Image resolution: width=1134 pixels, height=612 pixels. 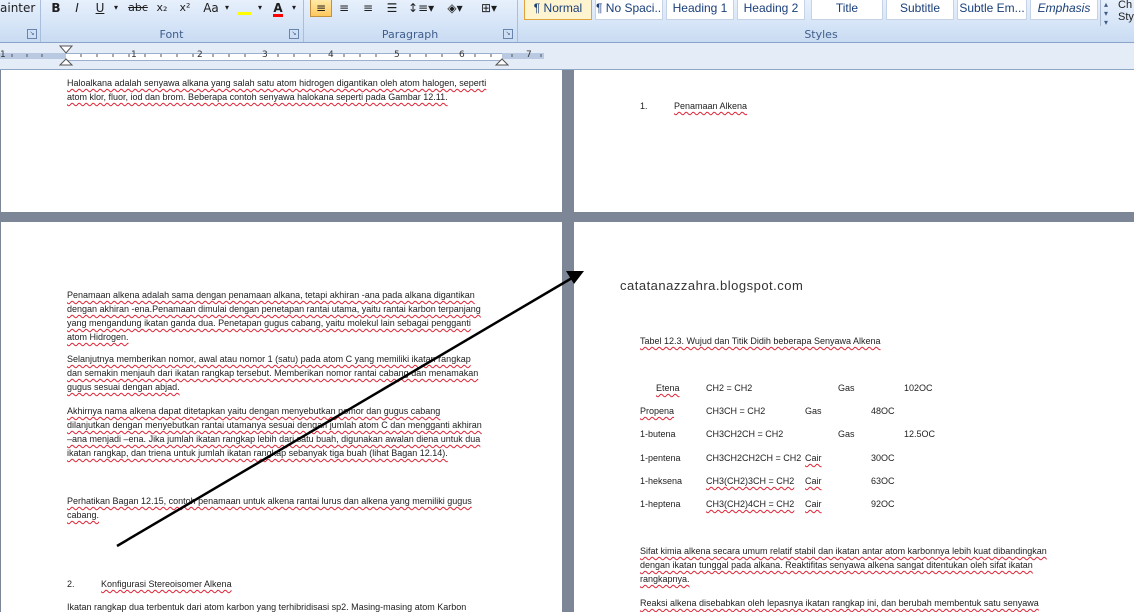 I want to click on align-center-button: ≡, so click(x=344, y=8).